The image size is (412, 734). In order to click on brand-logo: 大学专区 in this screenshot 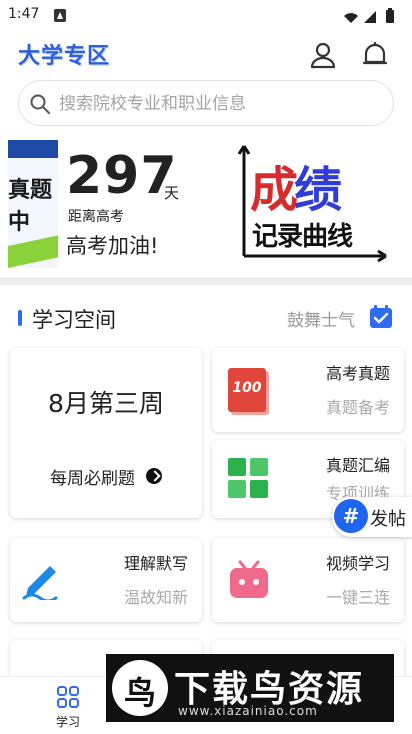, I will do `click(64, 54)`.